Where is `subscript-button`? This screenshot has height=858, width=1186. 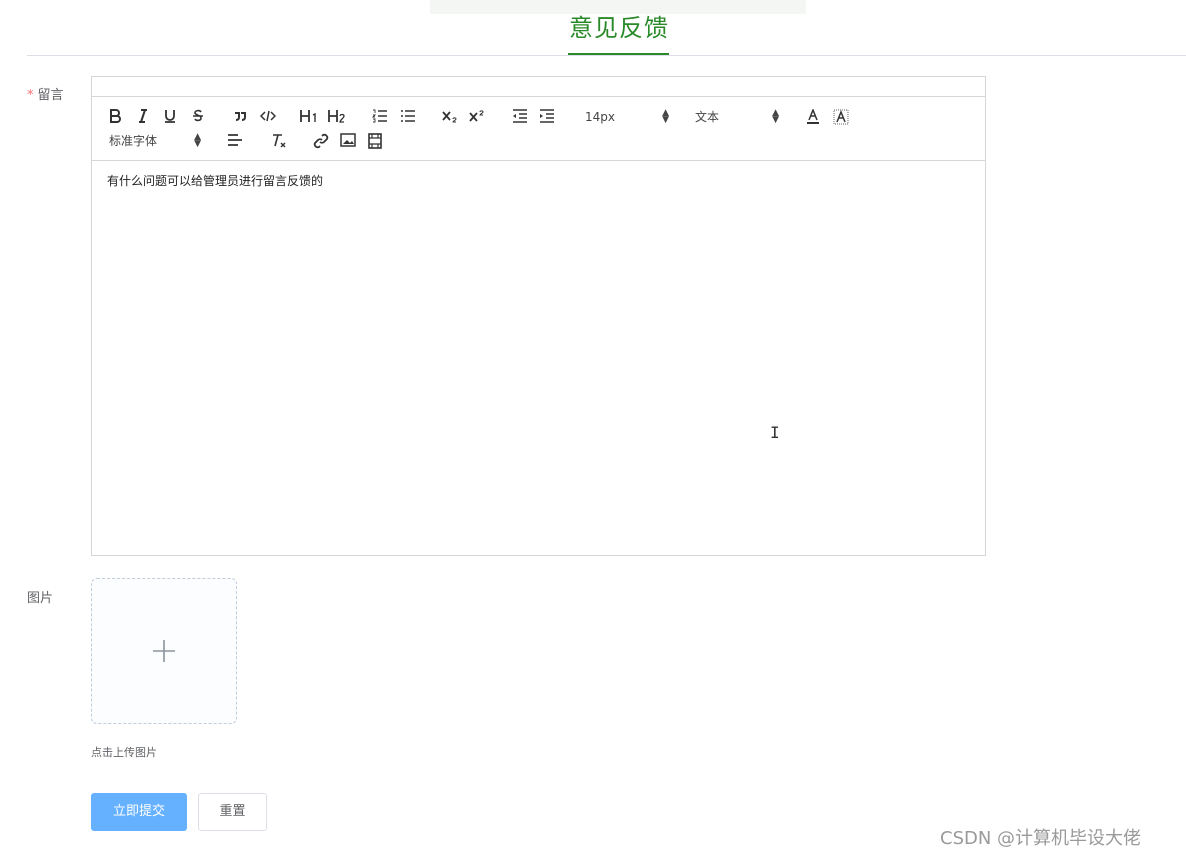 subscript-button is located at coordinates (450, 117).